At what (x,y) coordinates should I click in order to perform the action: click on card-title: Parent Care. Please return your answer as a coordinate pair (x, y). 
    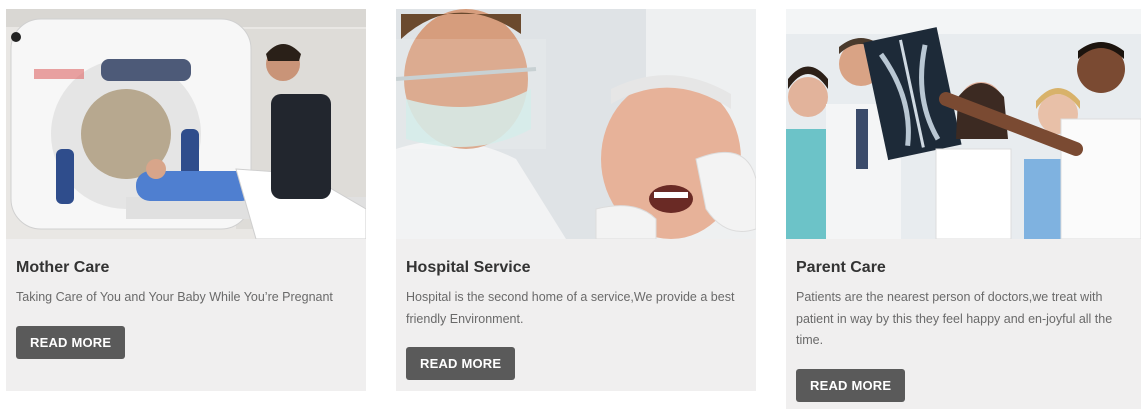
    Looking at the image, I should click on (841, 267).